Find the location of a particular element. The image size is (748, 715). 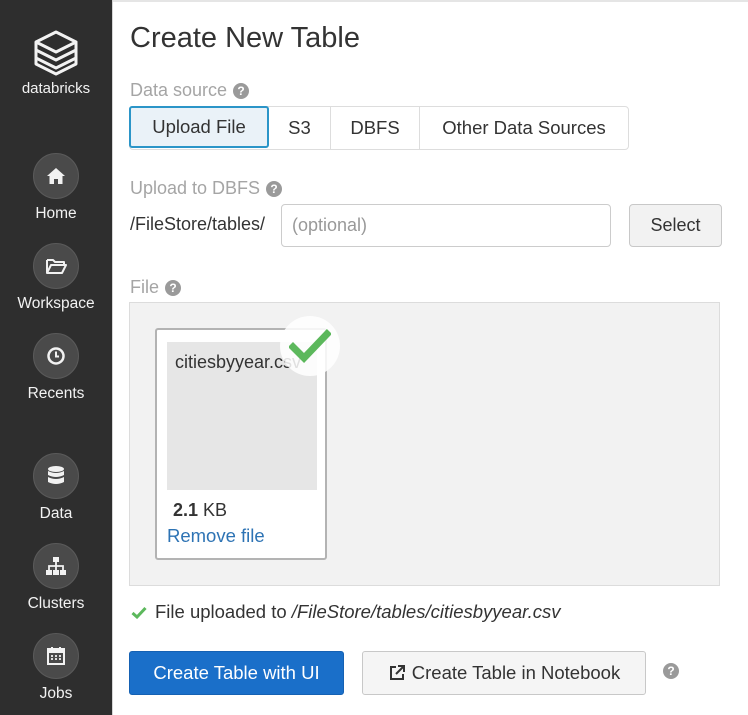

database-icon is located at coordinates (56, 476).